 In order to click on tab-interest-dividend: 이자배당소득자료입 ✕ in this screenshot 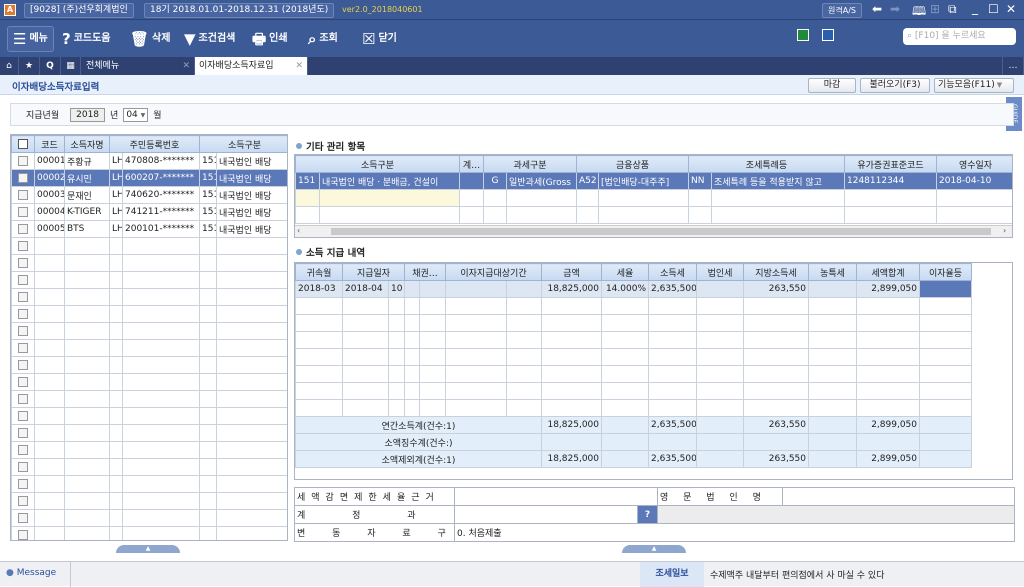, I will do `click(251, 66)`.